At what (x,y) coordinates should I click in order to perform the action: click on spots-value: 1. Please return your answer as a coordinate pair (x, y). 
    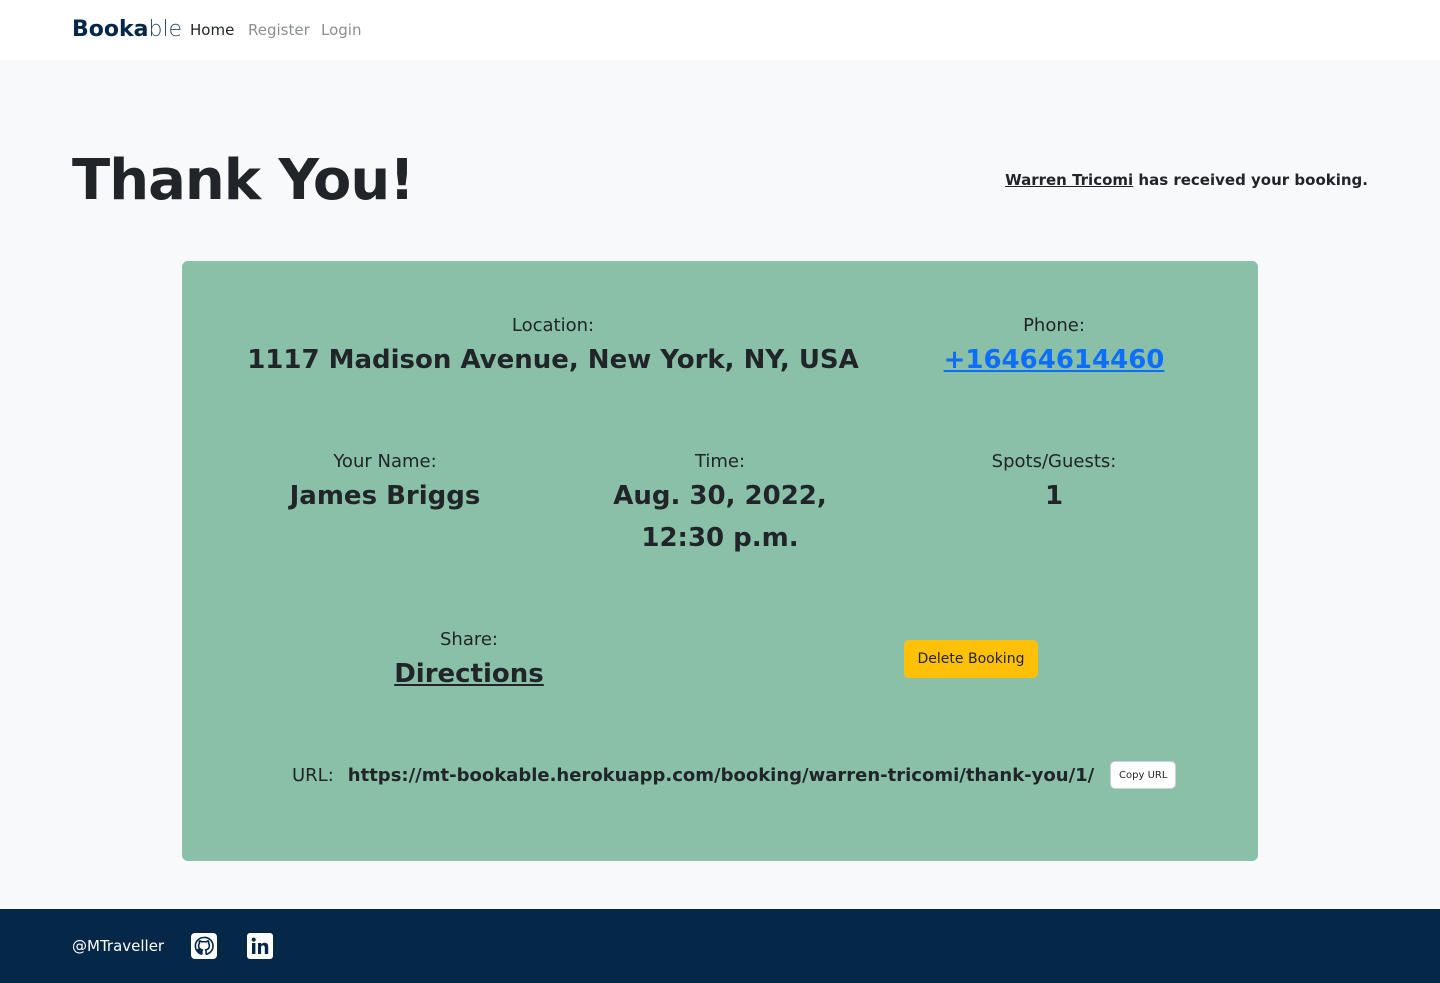
    Looking at the image, I should click on (1054, 496).